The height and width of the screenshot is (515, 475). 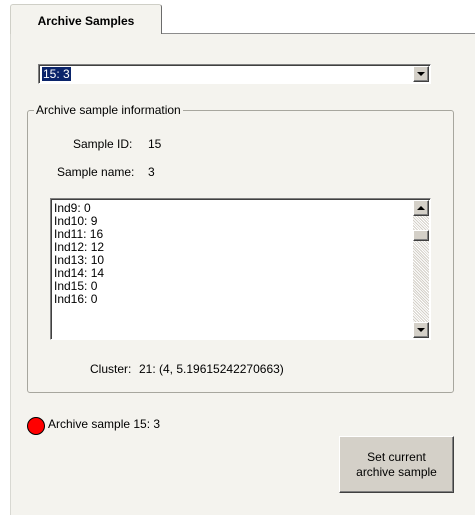 I want to click on scroll-down-arrow-icon, so click(x=421, y=330).